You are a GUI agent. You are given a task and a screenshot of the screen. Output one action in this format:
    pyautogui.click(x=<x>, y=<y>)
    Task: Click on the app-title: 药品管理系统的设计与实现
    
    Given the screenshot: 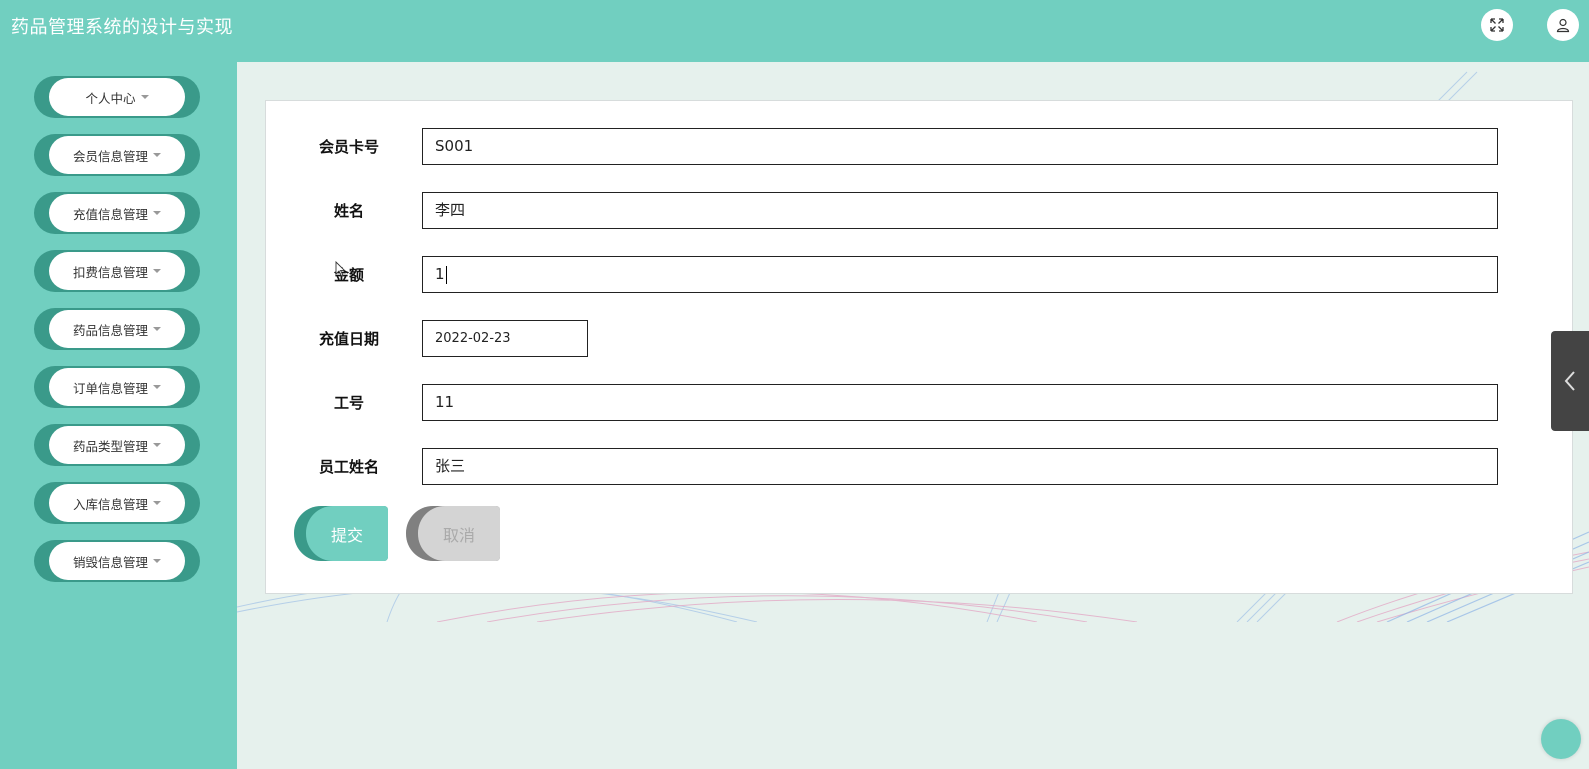 What is the action you would take?
    pyautogui.click(x=122, y=27)
    